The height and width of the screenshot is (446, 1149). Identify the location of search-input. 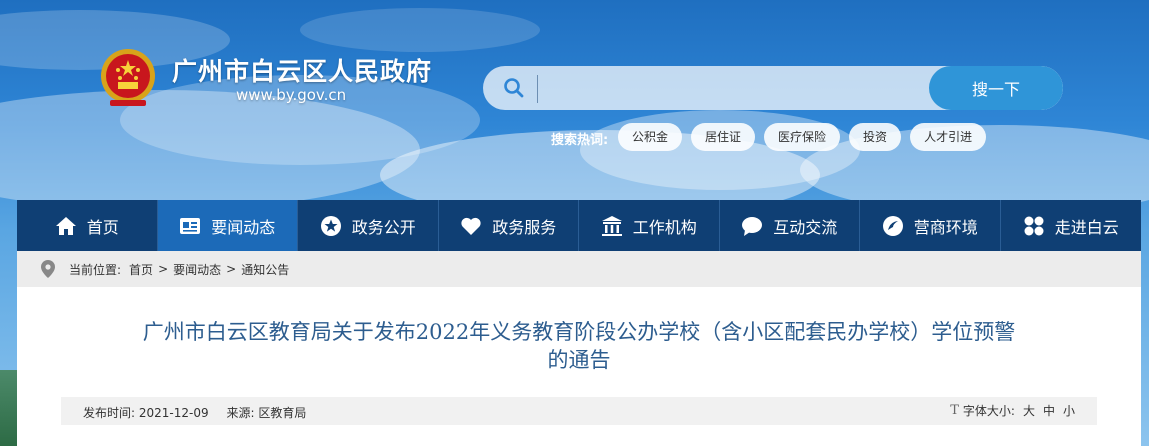
(732, 89).